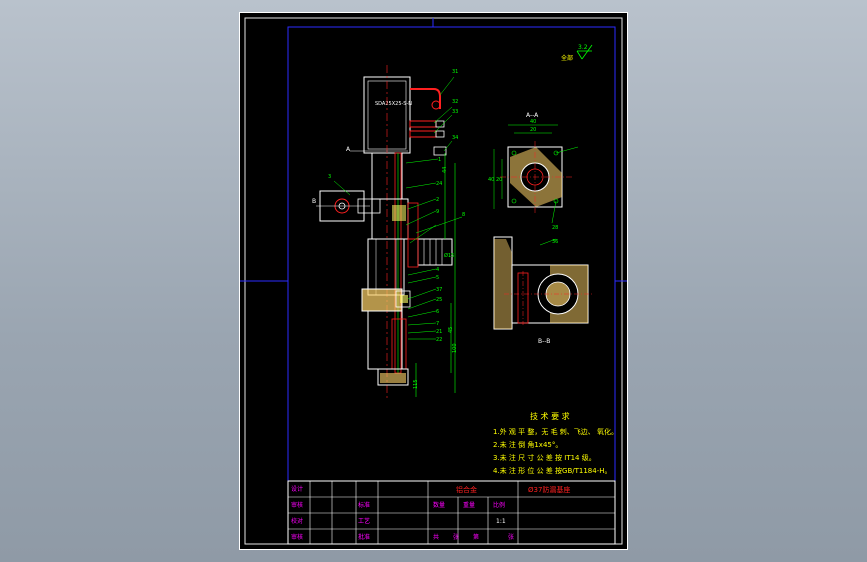 The height and width of the screenshot is (562, 867). What do you see at coordinates (439, 300) in the screenshot?
I see `svg-text: 25` at bounding box center [439, 300].